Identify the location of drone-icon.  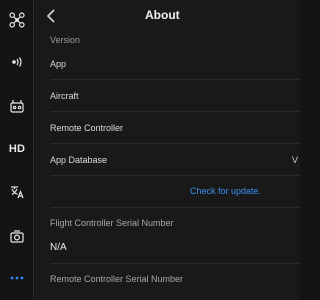
(17, 20).